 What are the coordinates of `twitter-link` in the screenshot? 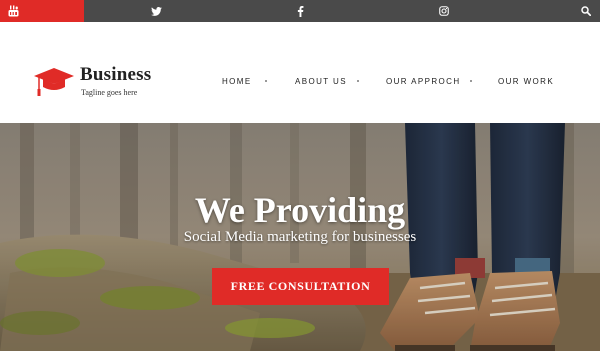 It's located at (156, 11).